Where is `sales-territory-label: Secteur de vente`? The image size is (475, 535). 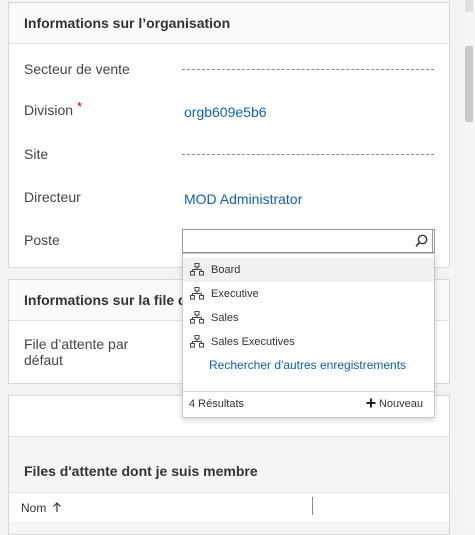
sales-territory-label: Secteur de vente is located at coordinates (77, 69).